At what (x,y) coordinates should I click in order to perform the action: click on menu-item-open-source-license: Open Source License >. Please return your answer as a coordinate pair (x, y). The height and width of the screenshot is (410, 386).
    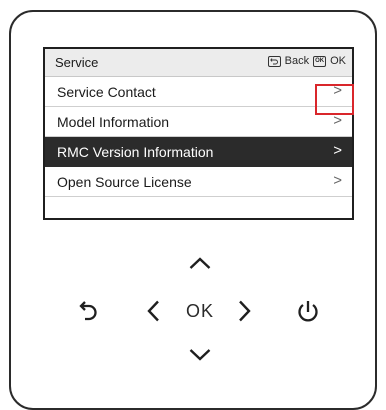
    Looking at the image, I should click on (198, 182).